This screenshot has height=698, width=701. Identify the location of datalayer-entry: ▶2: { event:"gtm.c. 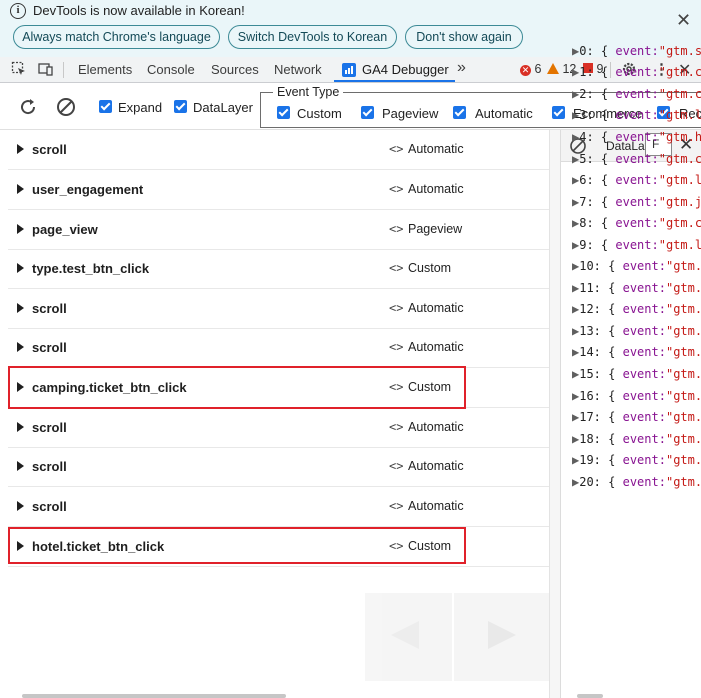
(636, 94).